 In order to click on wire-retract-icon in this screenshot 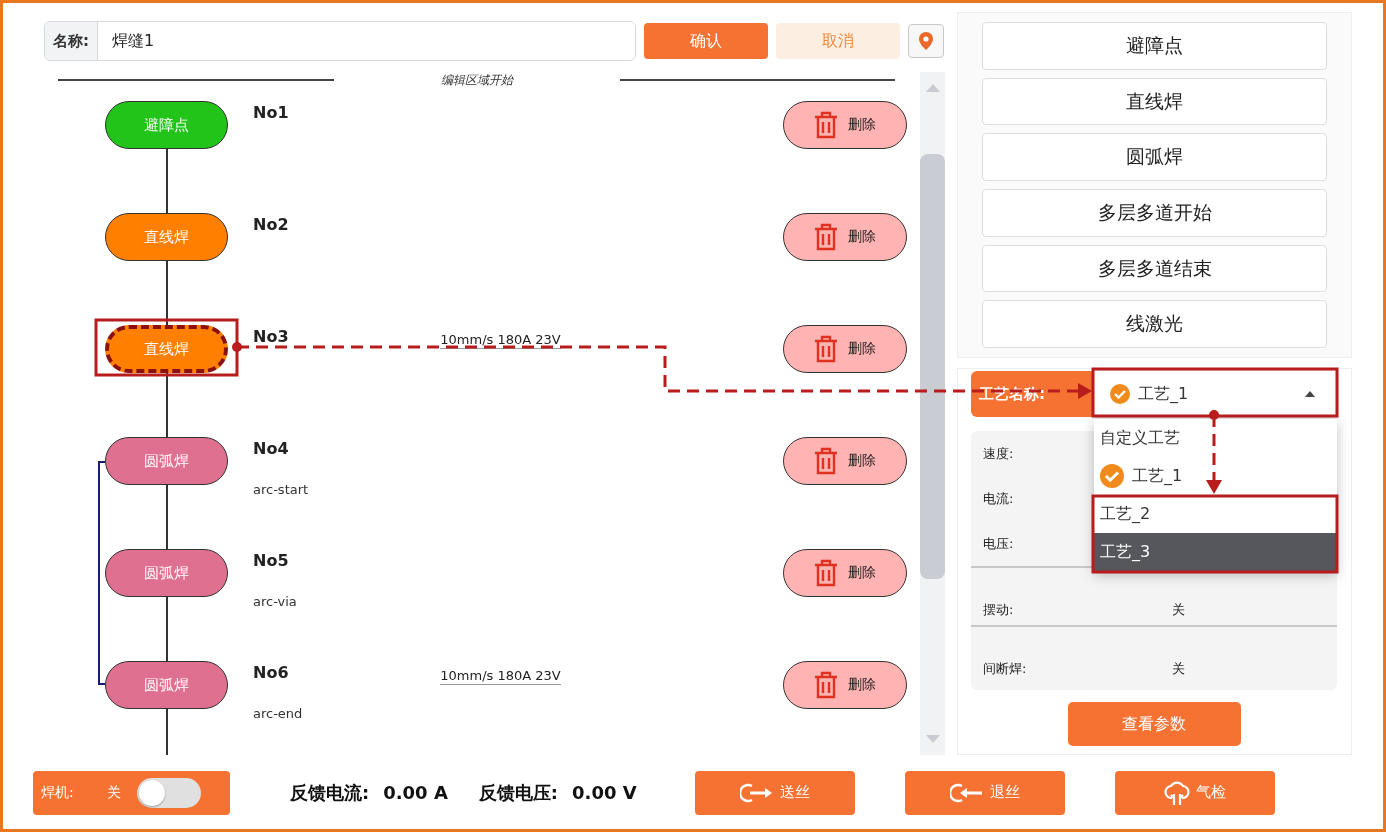, I will do `click(966, 792)`.